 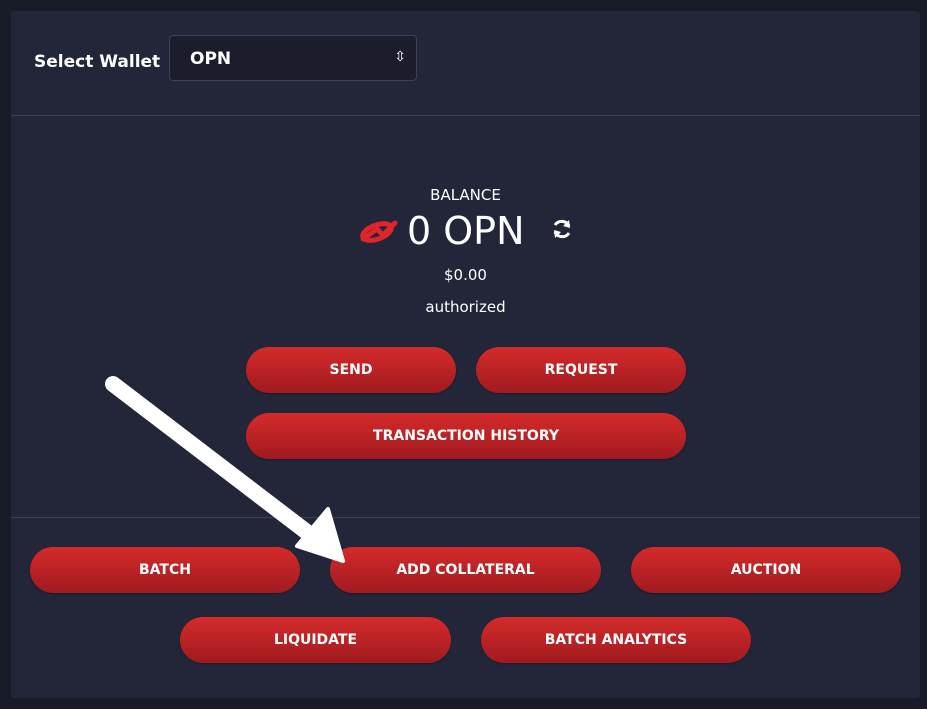 I want to click on batch-button: BATCH, so click(x=165, y=570).